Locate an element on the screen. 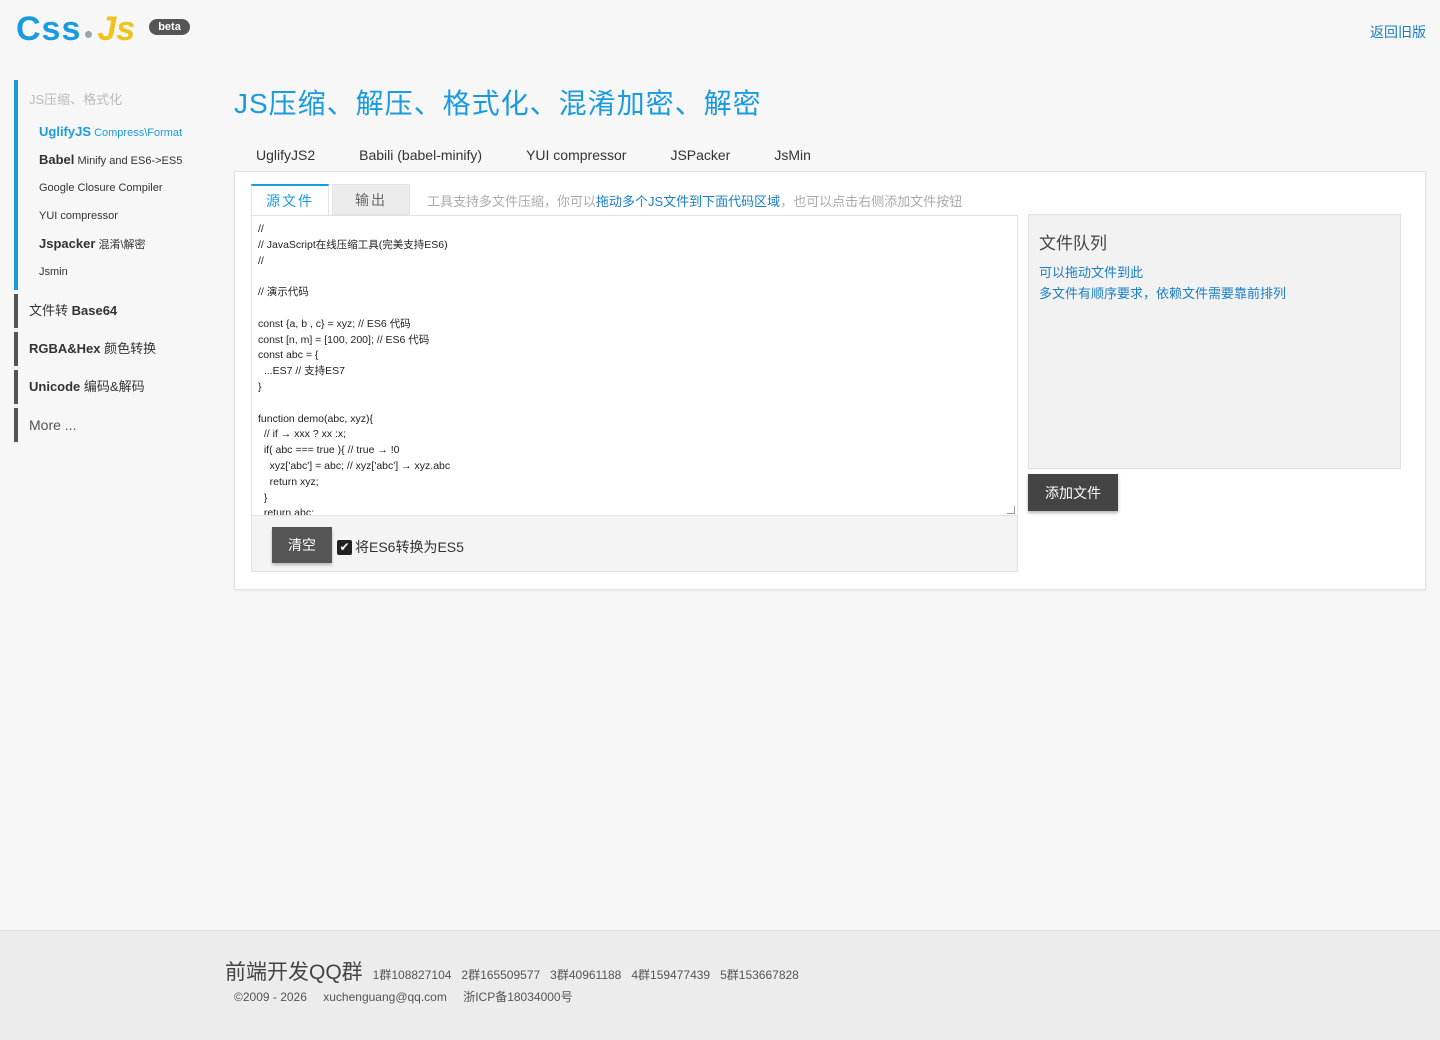 This screenshot has height=1040, width=1440. es6-to-es5-checkbox: ✔ 将ES6转换为ES5 is located at coordinates (400, 547).